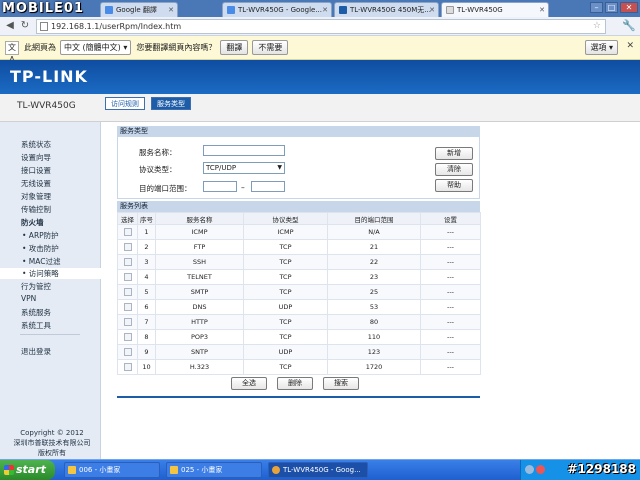 This screenshot has width=640, height=480. I want to click on table-row: 7 HTTP TCP 80 ---, so click(299, 322).